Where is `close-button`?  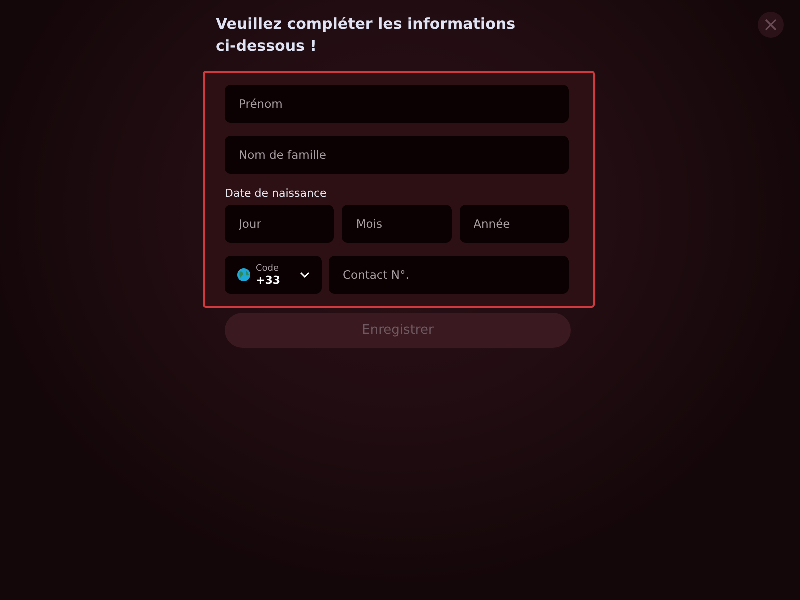
close-button is located at coordinates (771, 25).